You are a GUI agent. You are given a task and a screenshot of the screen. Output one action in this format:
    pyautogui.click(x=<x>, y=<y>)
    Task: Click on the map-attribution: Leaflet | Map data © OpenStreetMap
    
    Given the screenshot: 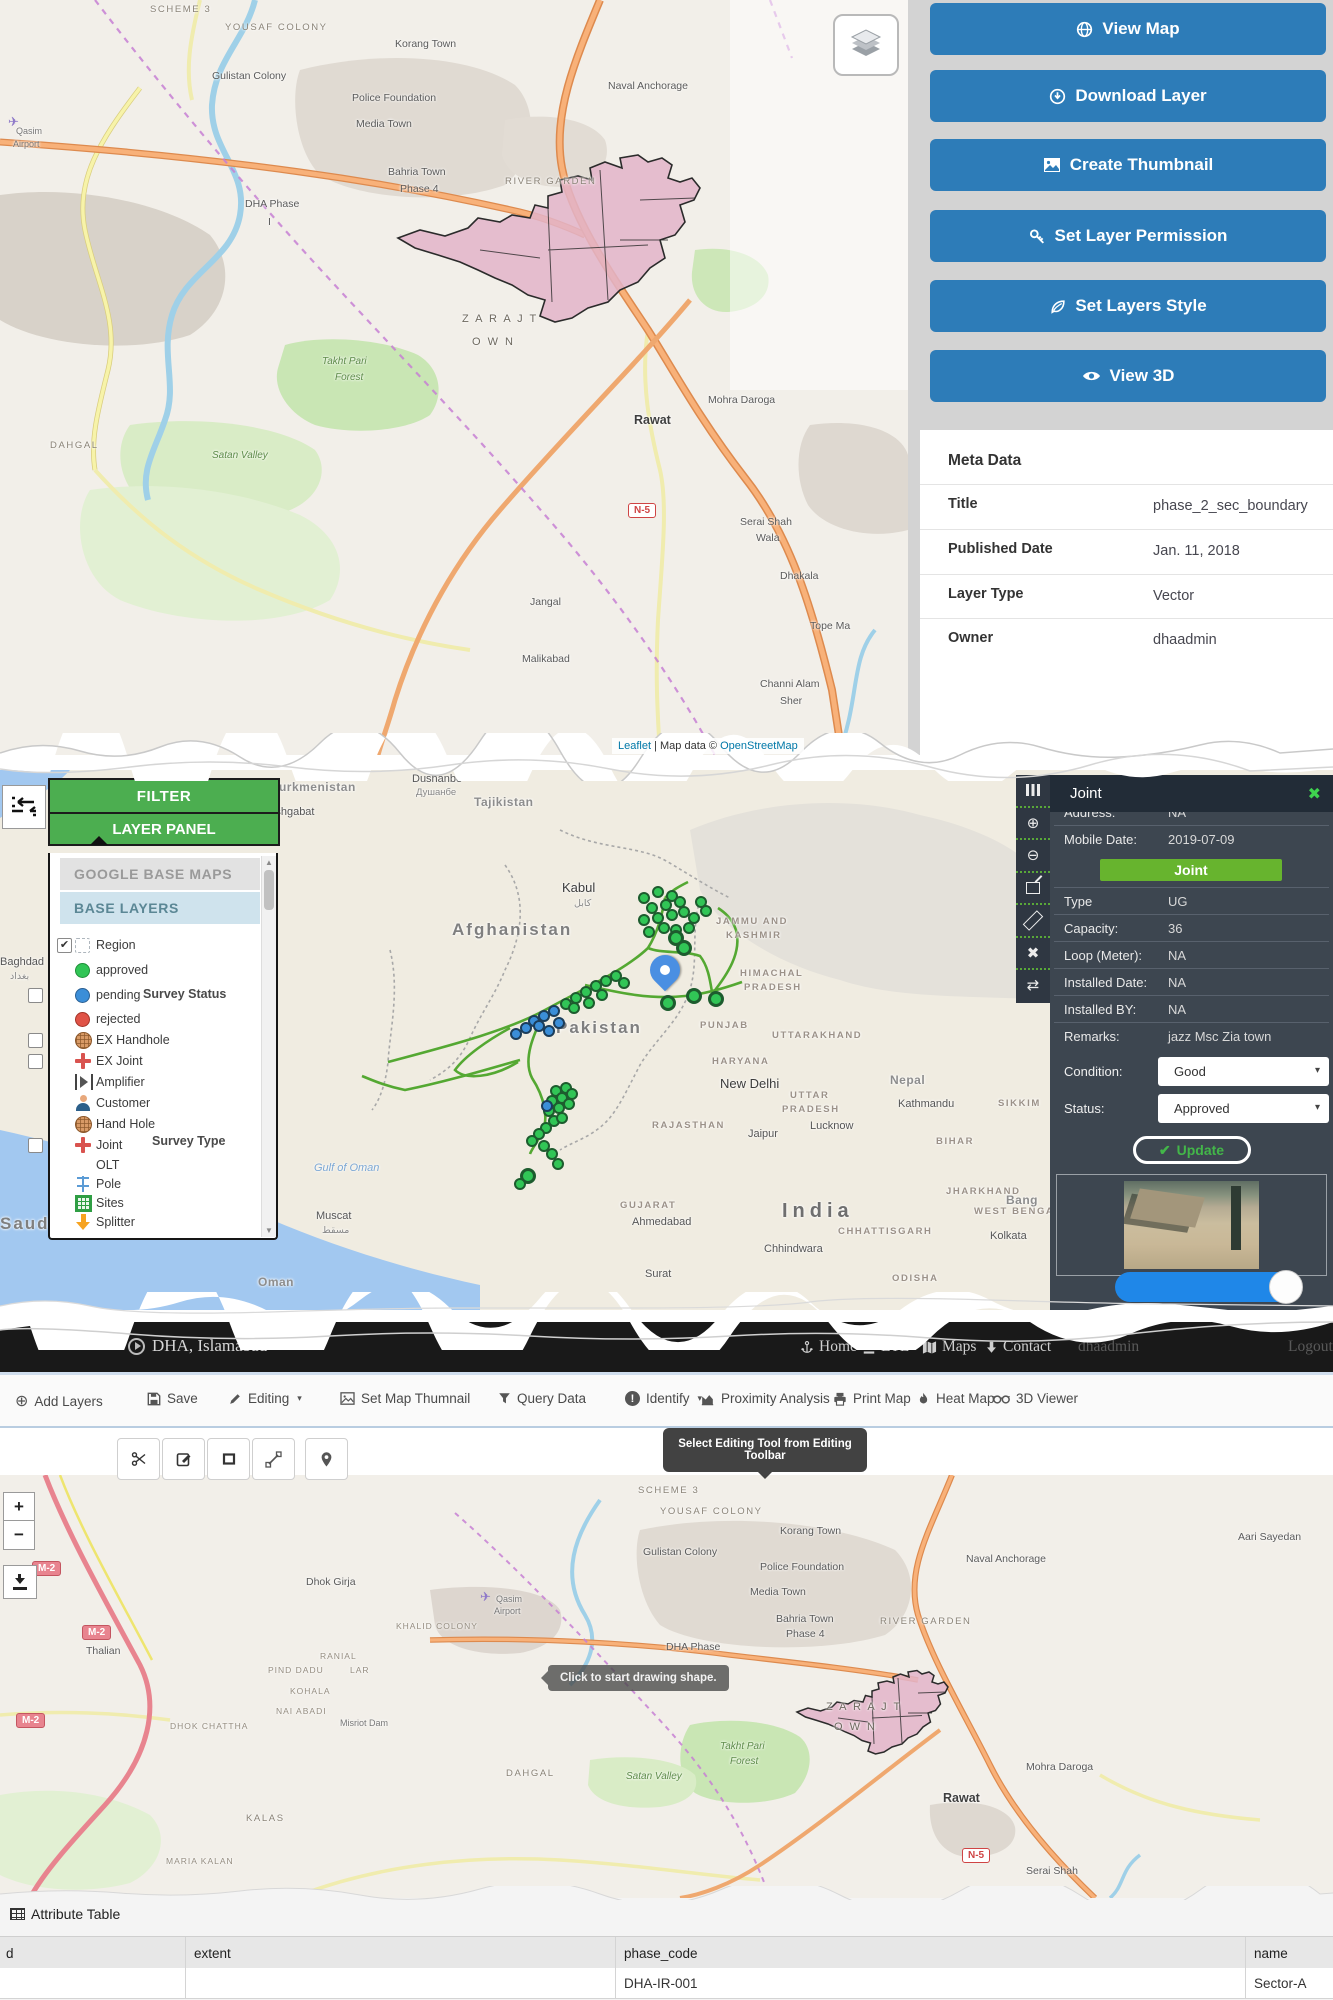 What is the action you would take?
    pyautogui.click(x=708, y=746)
    